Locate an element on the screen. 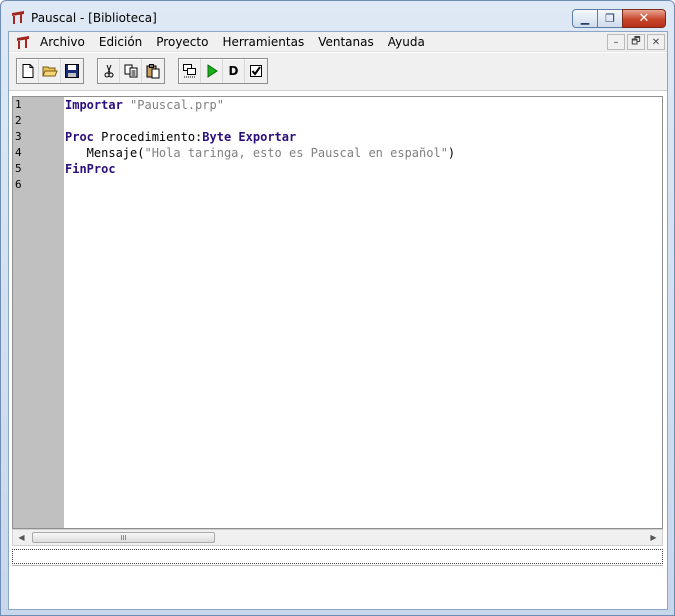  mdi-minimize-button: – is located at coordinates (616, 42).